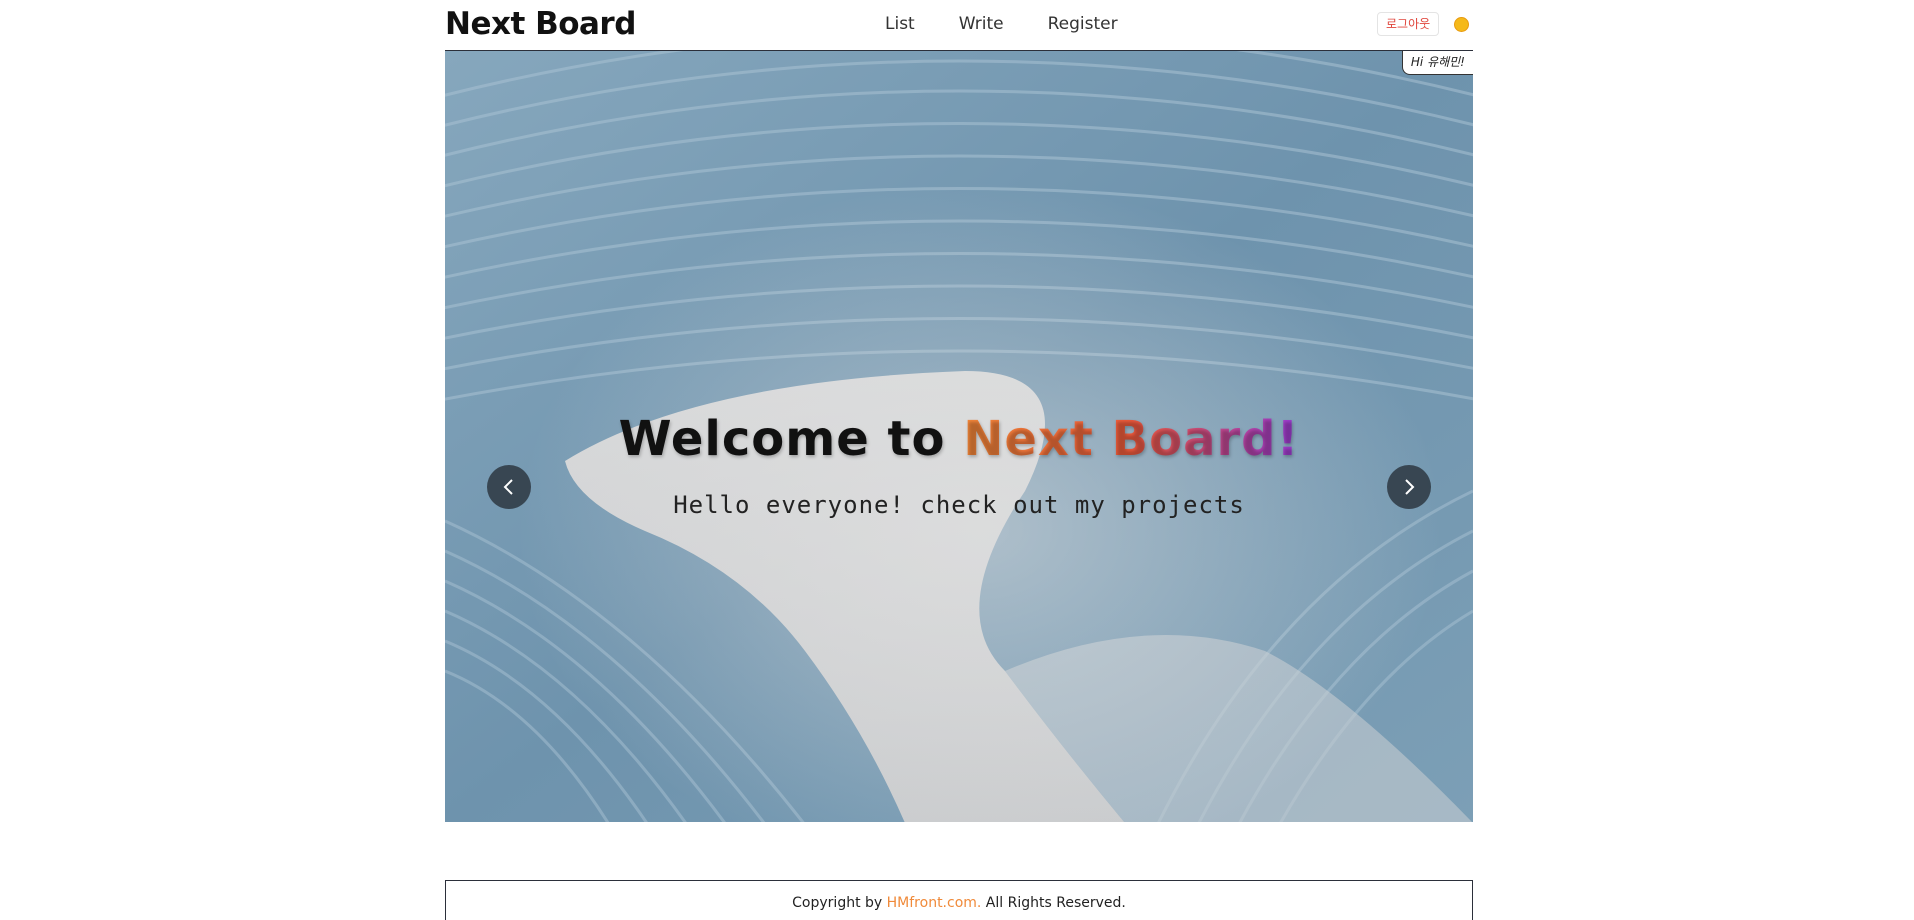  I want to click on site-logo: Next Board, so click(540, 24).